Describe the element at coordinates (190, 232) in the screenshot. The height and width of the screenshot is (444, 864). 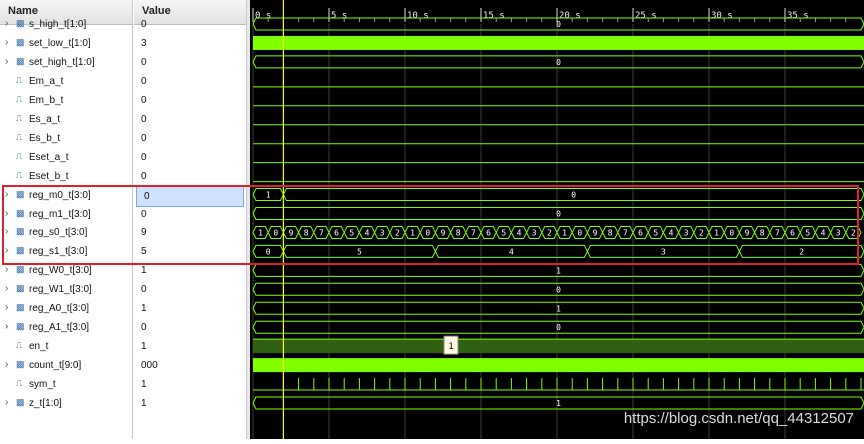
I see `signal-value-row: 9` at that location.